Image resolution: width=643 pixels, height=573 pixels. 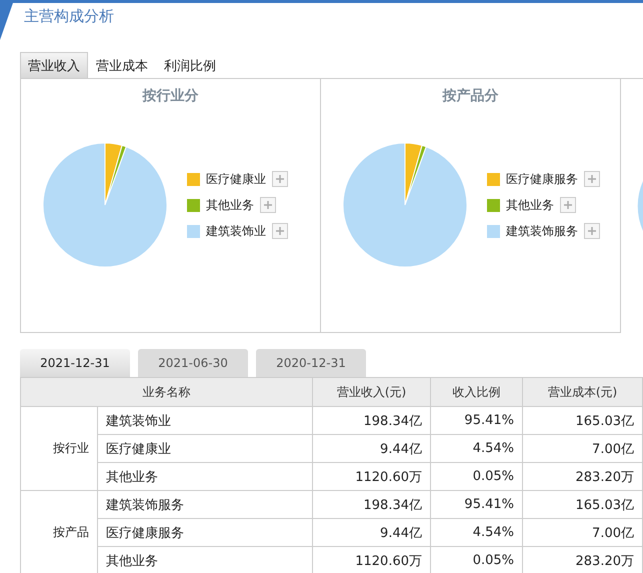 I want to click on table-cell: 医疗健康业, so click(x=205, y=448).